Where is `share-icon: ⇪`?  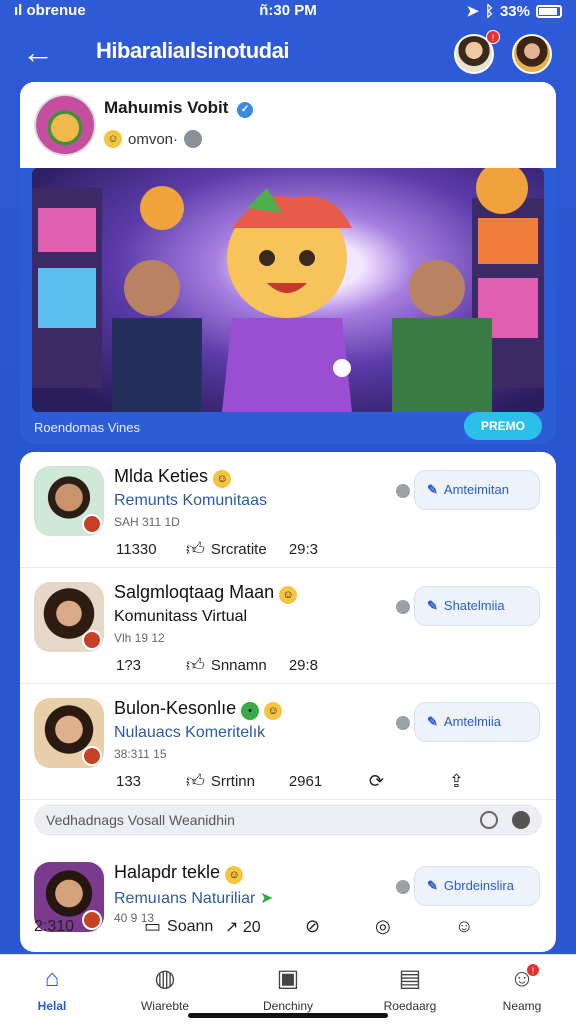
share-icon: ⇪ is located at coordinates (456, 781).